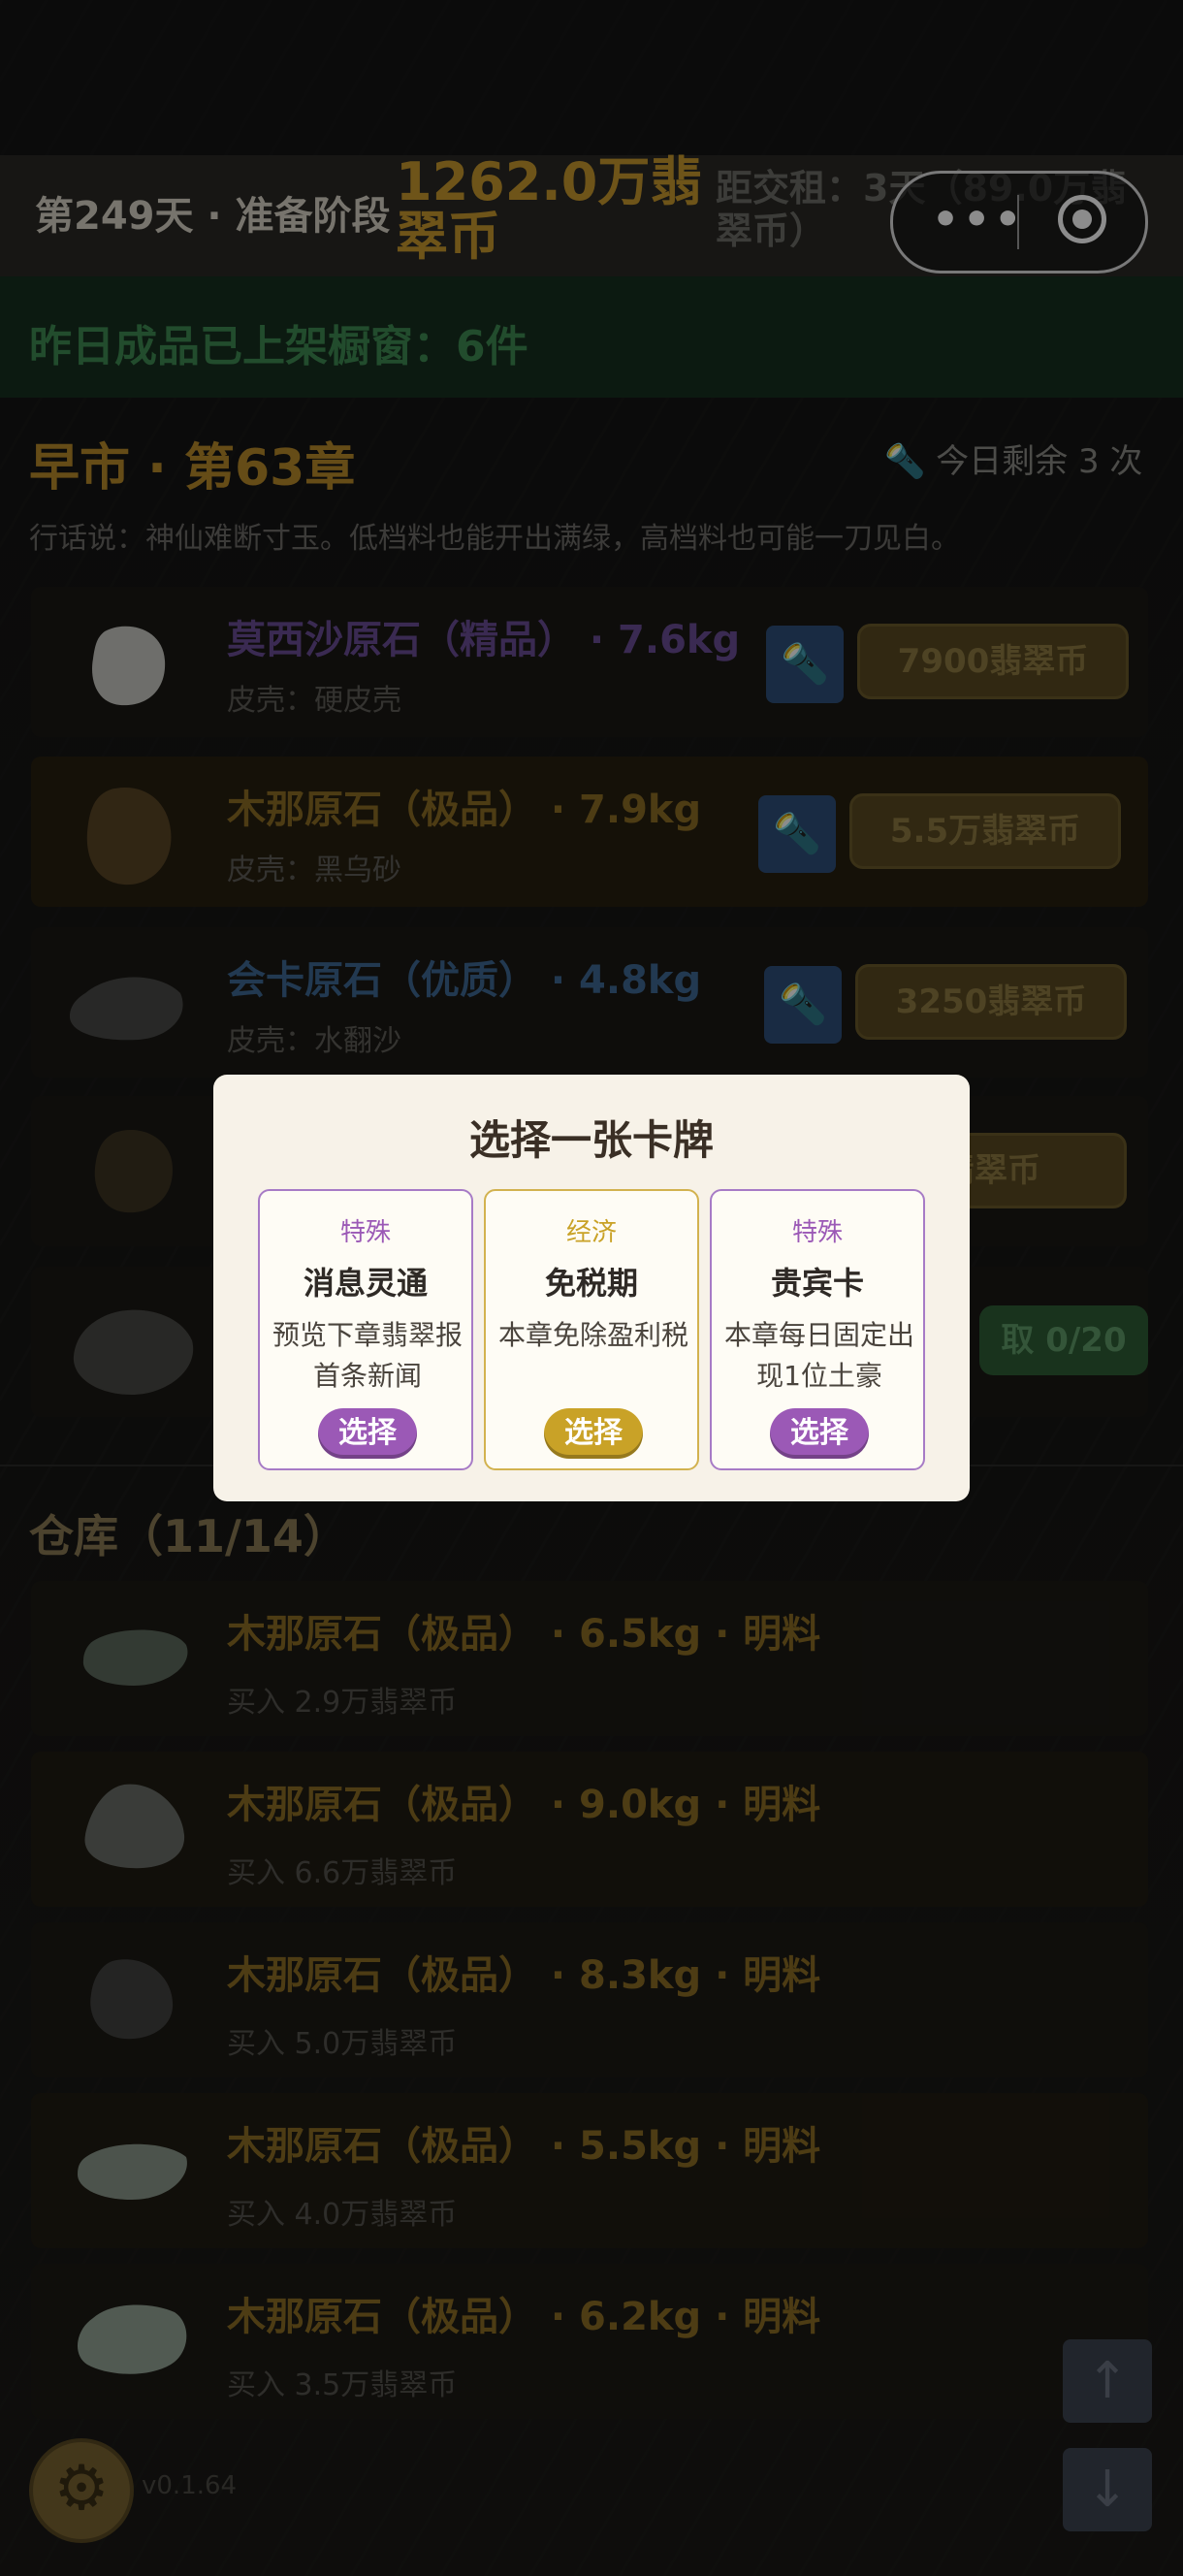 Image resolution: width=1183 pixels, height=2576 pixels. I want to click on modal-title: 选择一张卡牌, so click(591, 1140).